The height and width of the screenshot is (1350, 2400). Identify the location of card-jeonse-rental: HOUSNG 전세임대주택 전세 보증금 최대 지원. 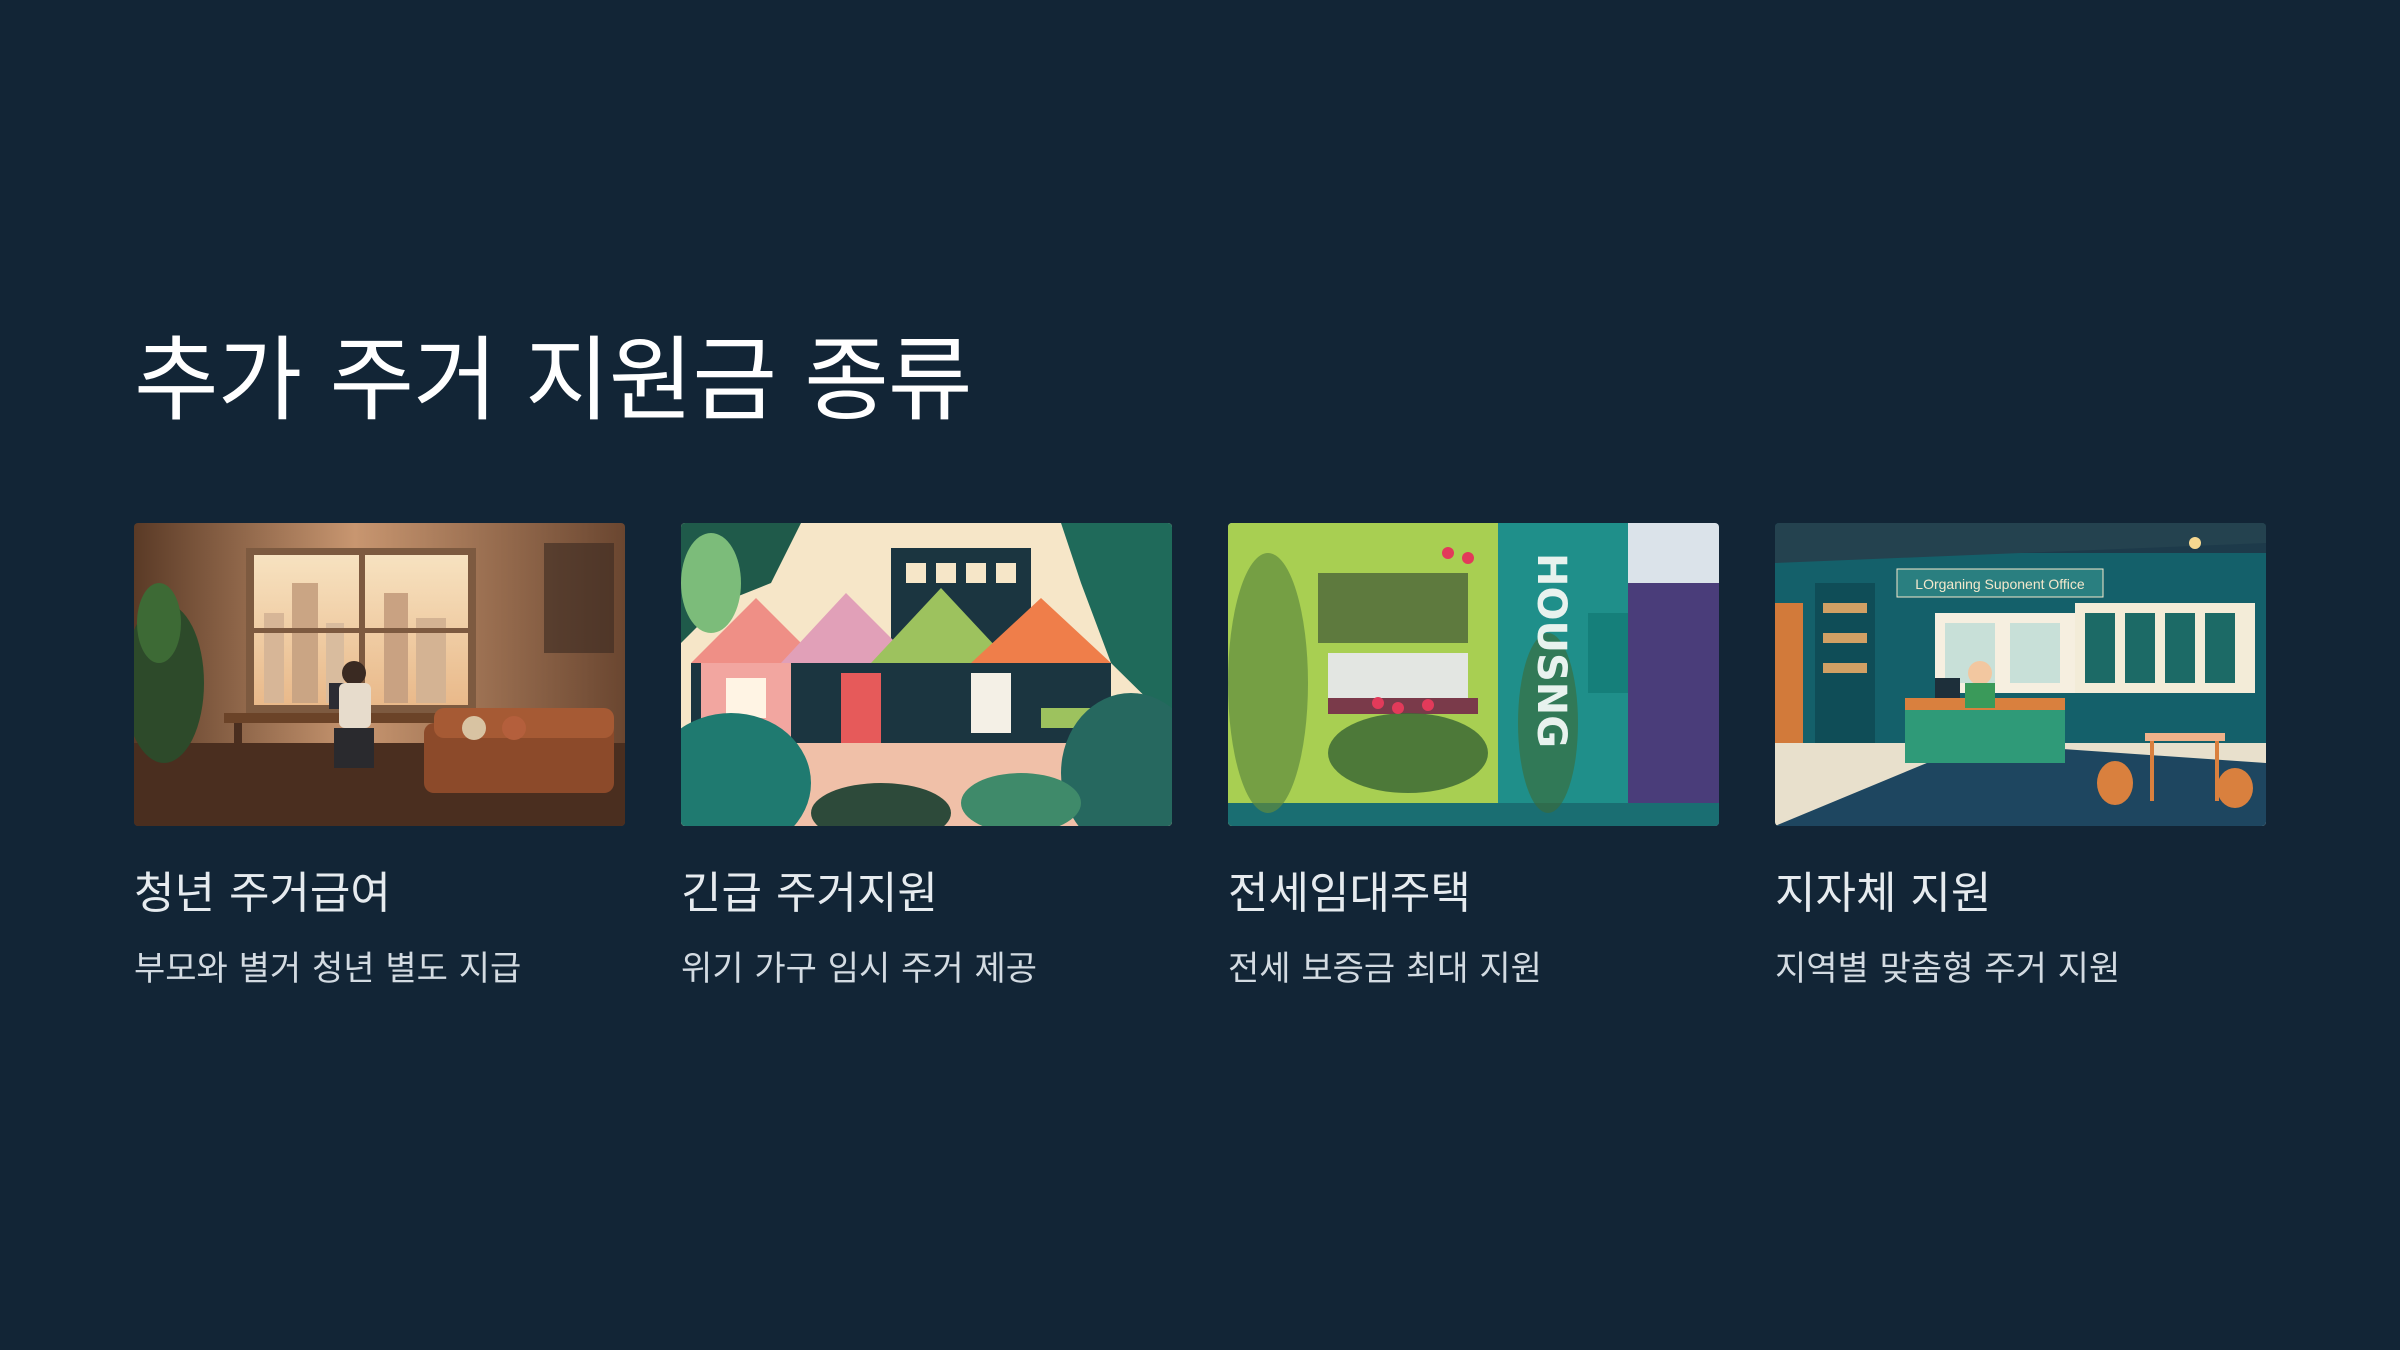
(1473, 757).